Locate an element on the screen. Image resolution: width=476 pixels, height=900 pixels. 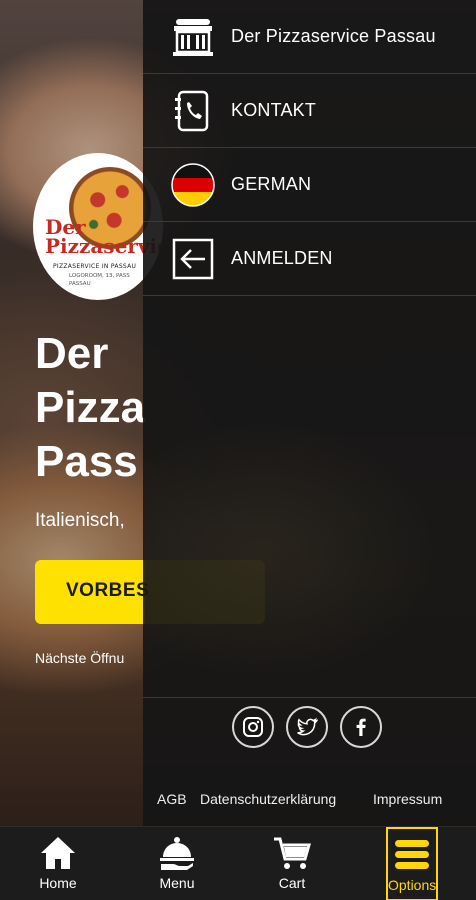
nav-label: Home is located at coordinates (58, 883).